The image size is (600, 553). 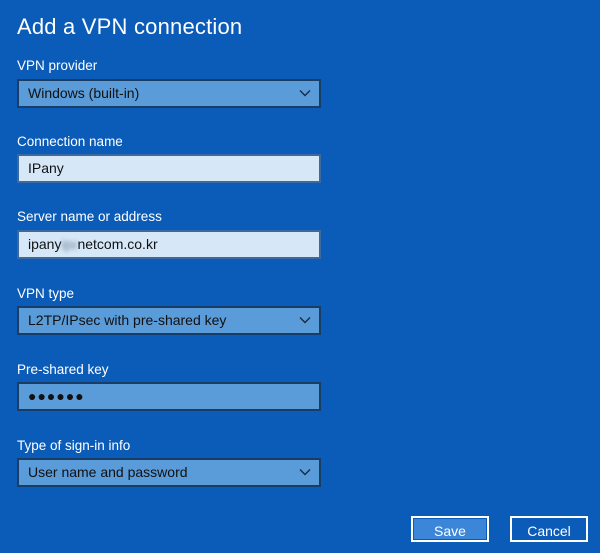 What do you see at coordinates (130, 26) in the screenshot?
I see `page-title: Add a VPN connection` at bounding box center [130, 26].